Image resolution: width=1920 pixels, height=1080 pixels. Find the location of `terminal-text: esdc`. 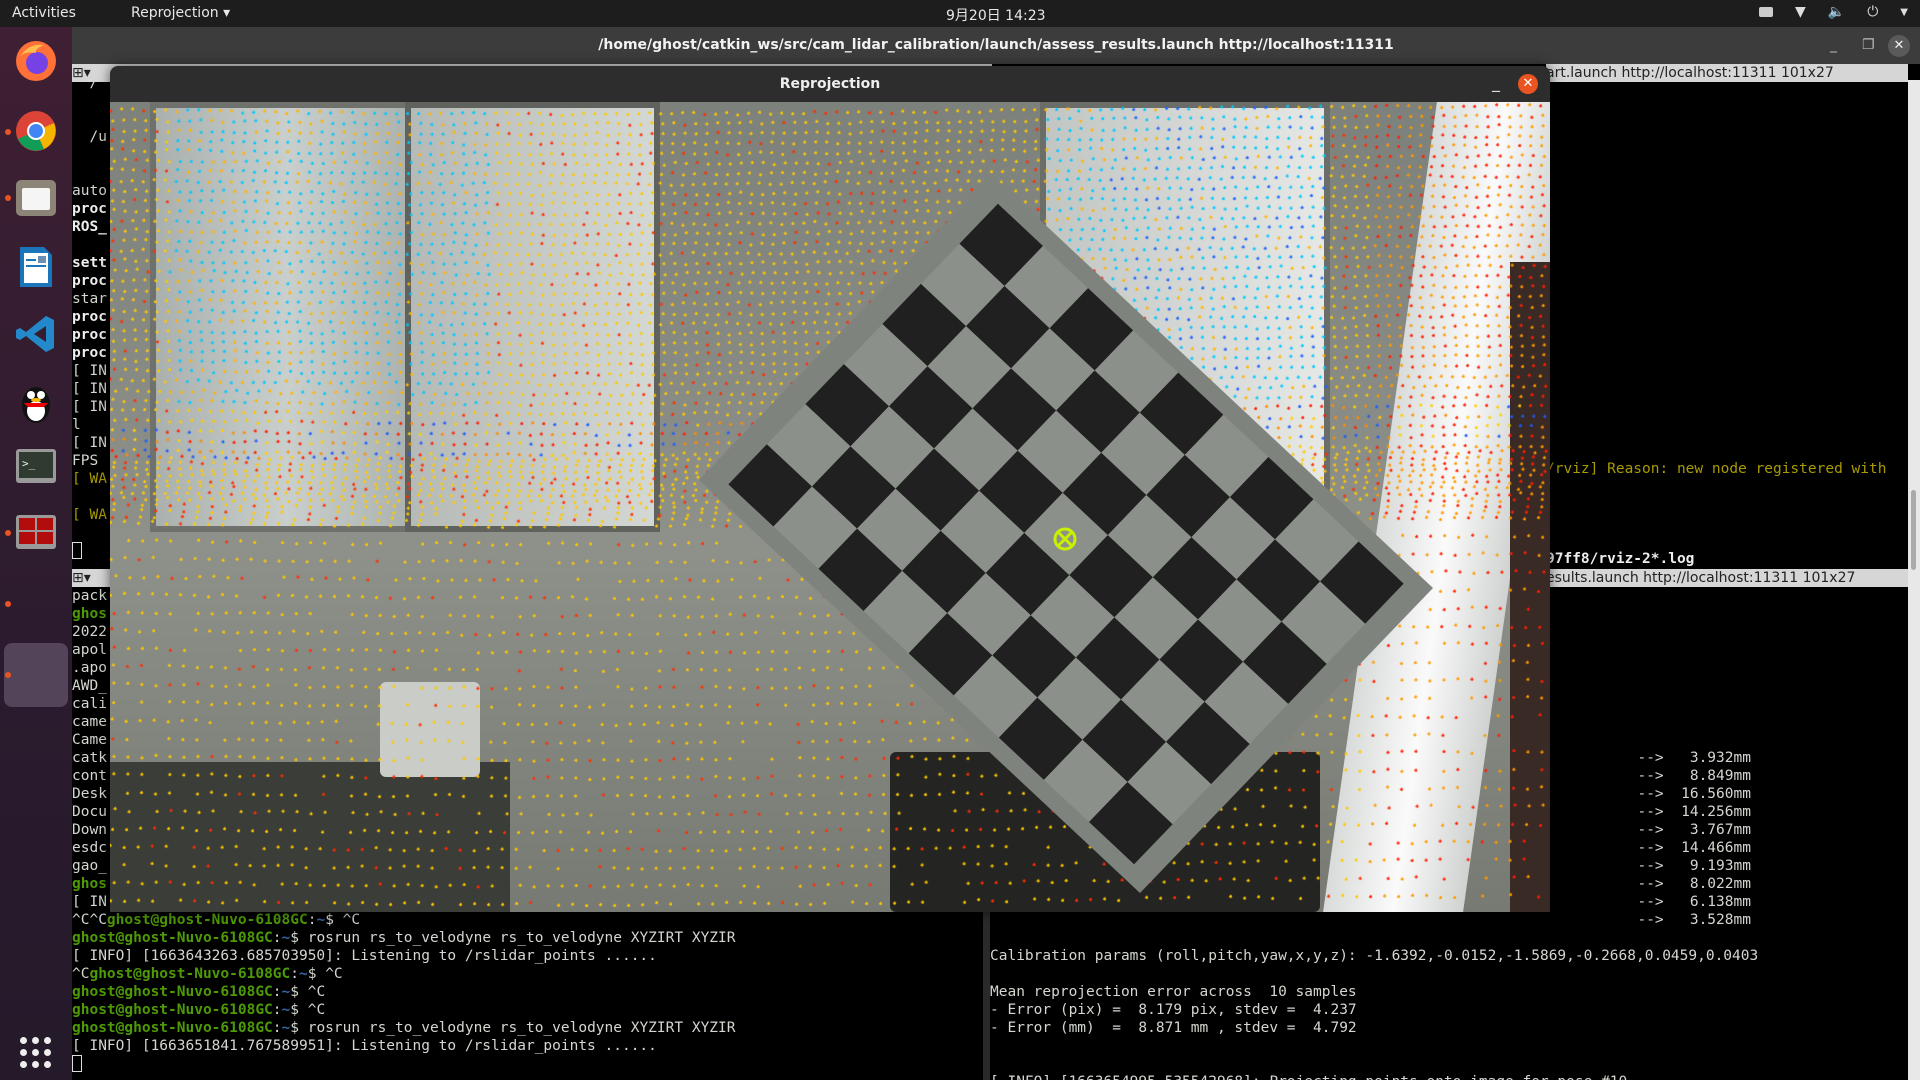

terminal-text: esdc is located at coordinates (89, 848).